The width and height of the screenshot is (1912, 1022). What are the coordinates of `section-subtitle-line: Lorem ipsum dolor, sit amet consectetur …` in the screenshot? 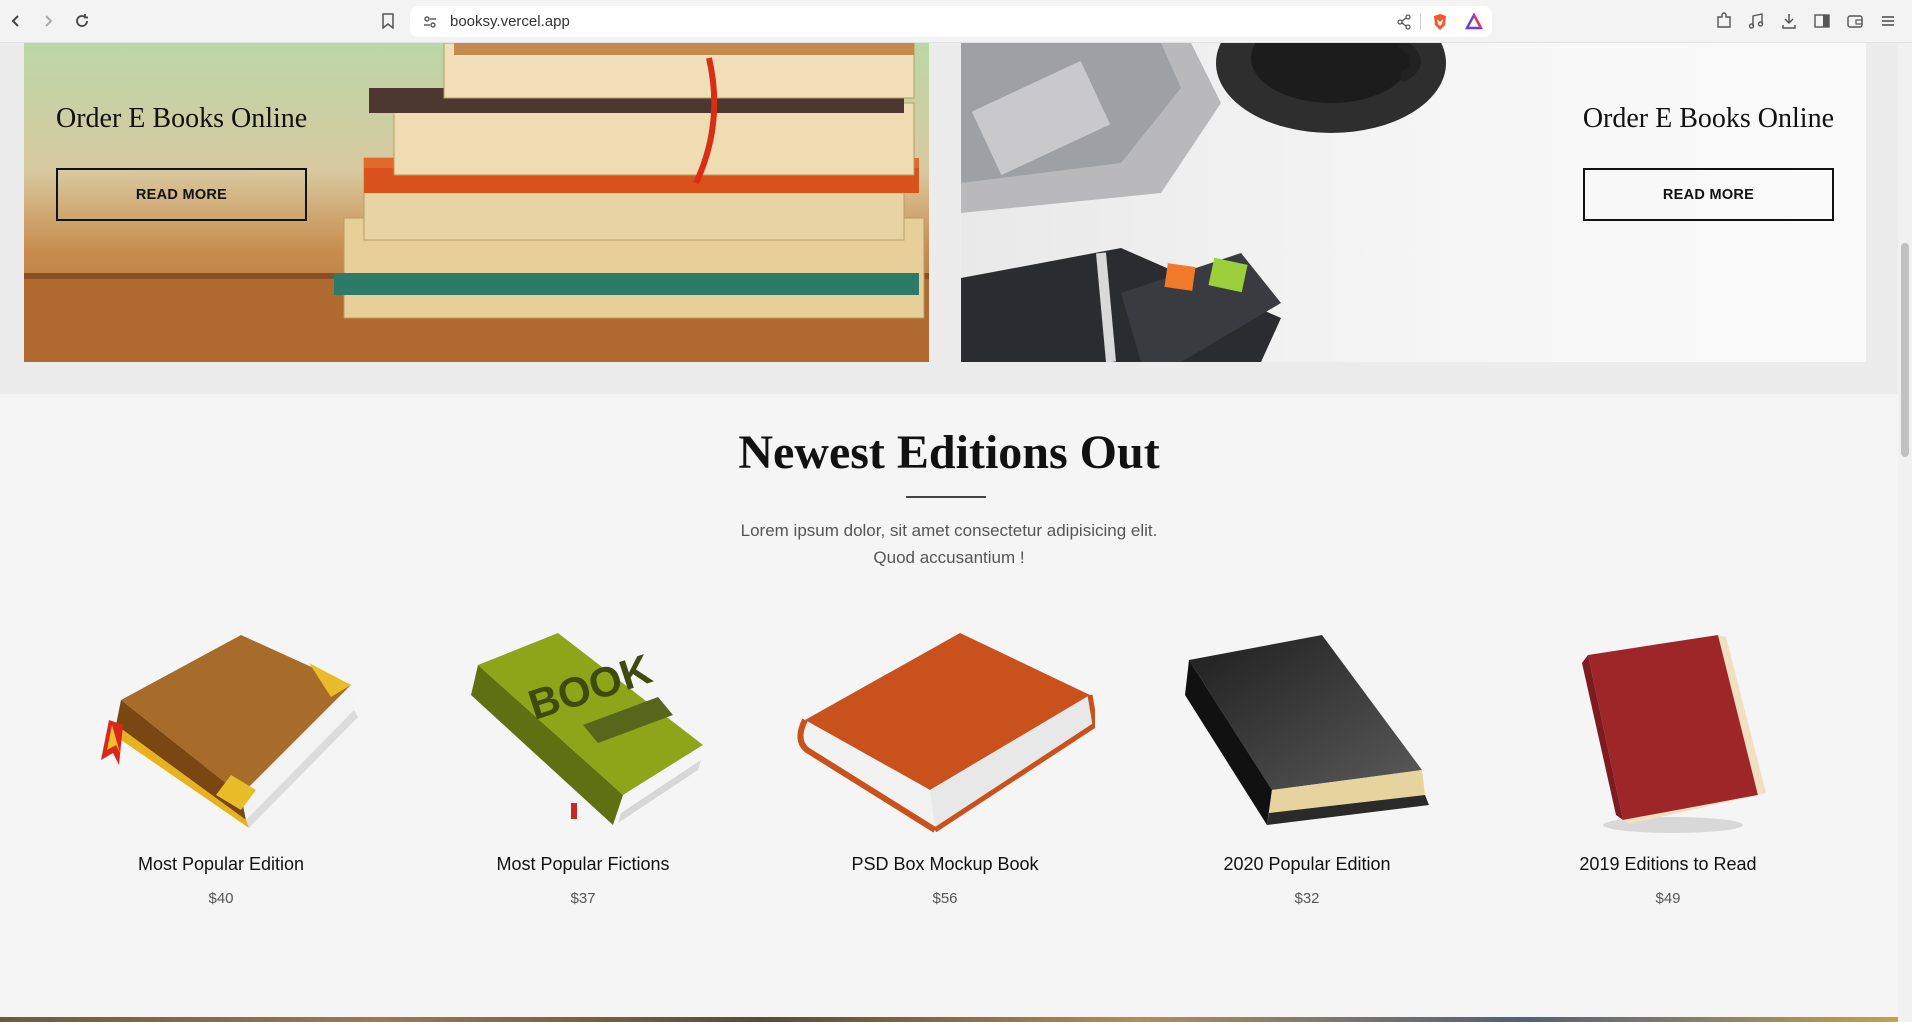 It's located at (949, 530).